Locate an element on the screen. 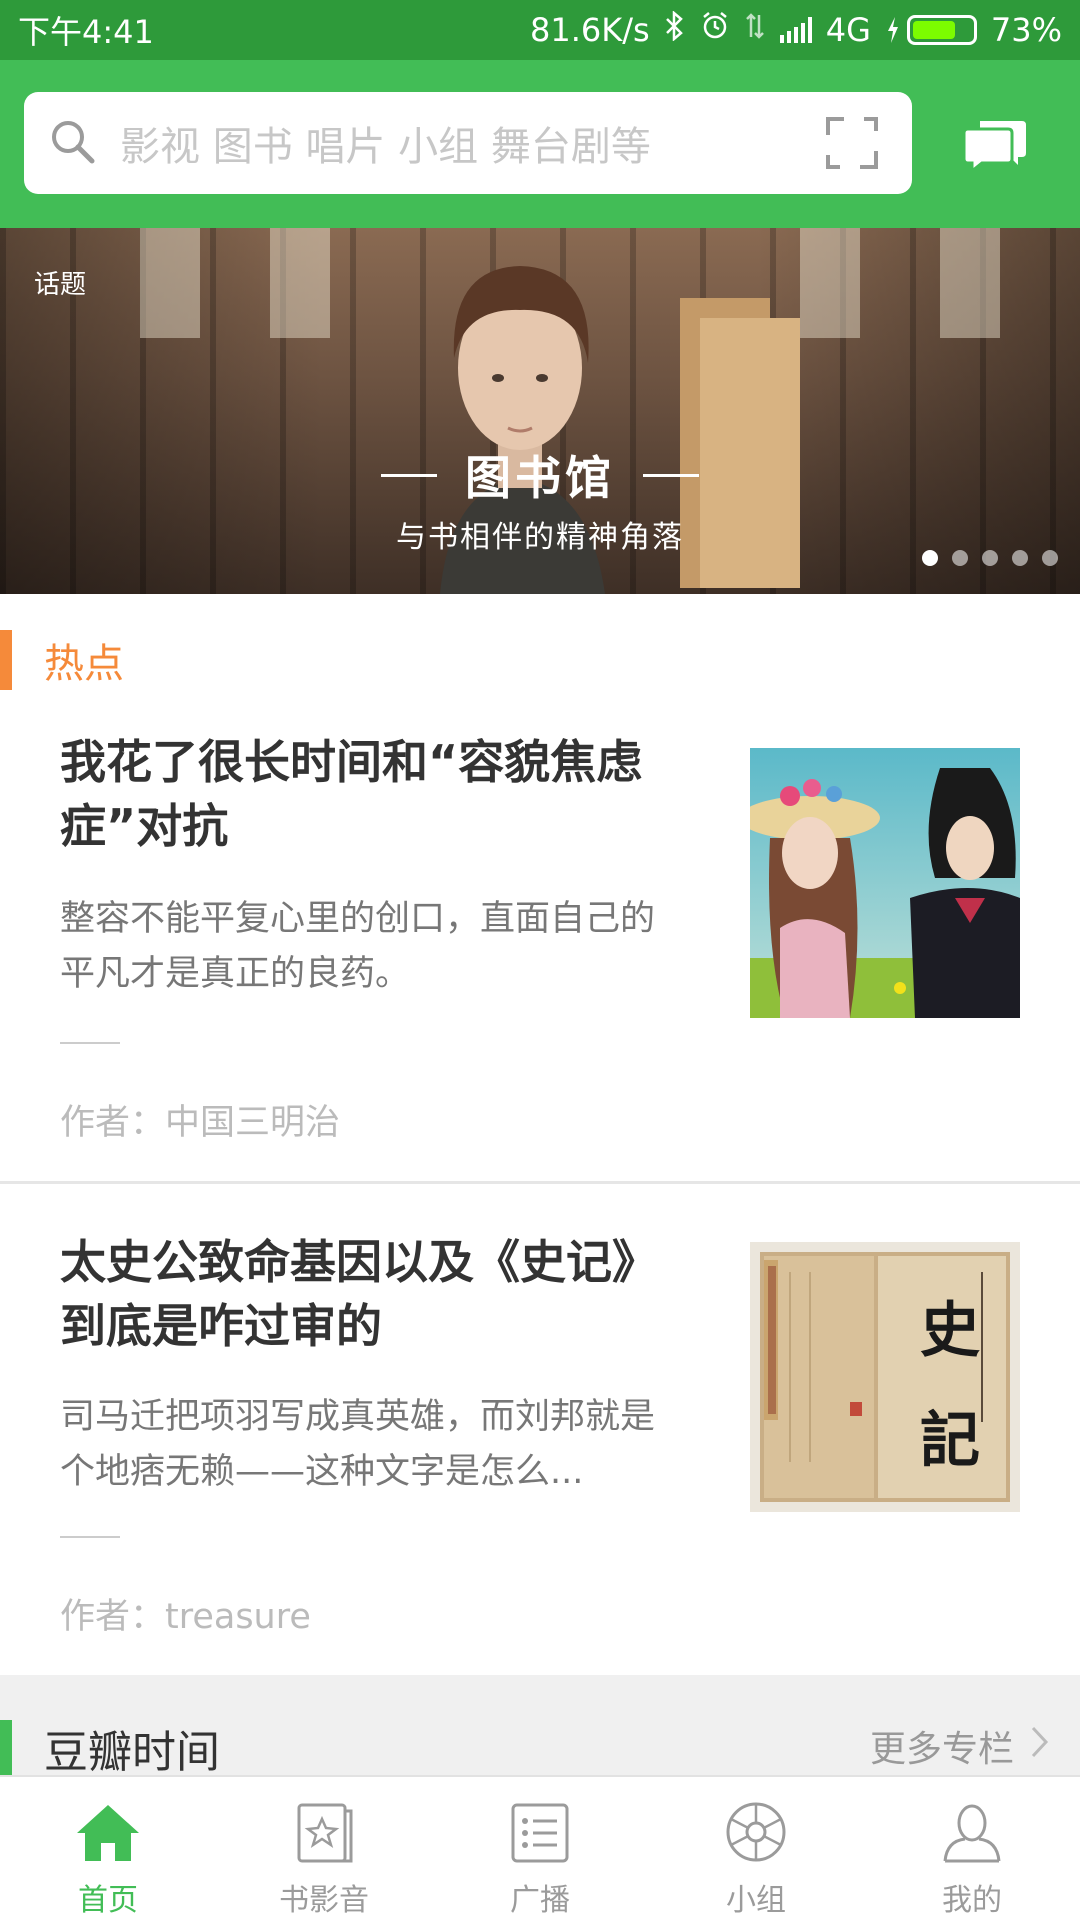 The height and width of the screenshot is (1920, 1080). more-columns-link: 更多专栏 is located at coordinates (960, 1746).